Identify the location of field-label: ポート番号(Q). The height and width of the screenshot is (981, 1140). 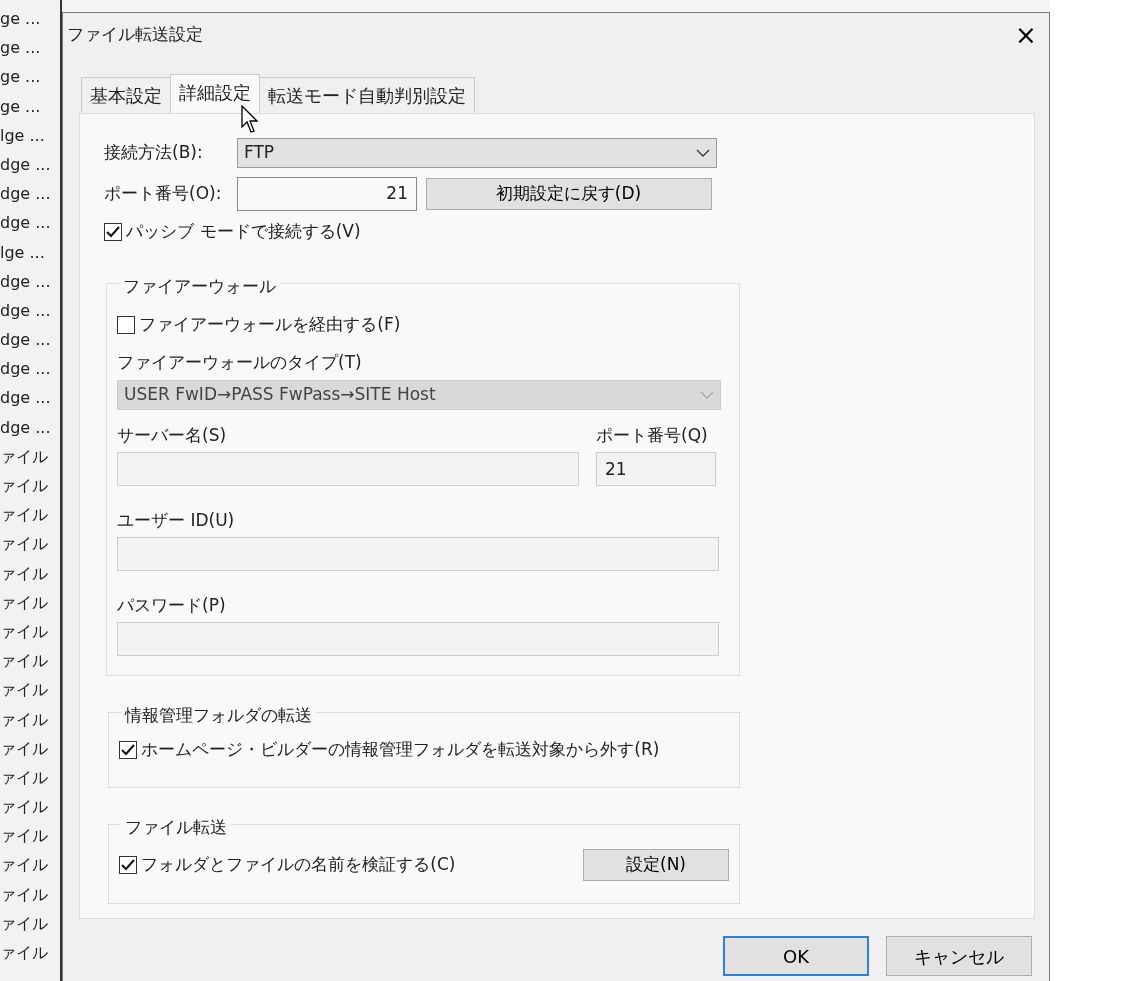
(652, 435).